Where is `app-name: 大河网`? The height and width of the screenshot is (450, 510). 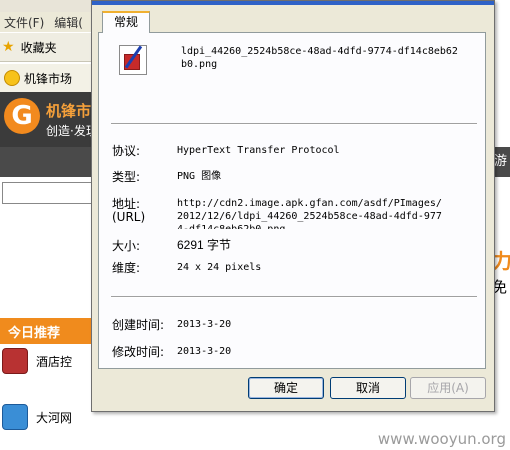 app-name: 大河网 is located at coordinates (54, 417).